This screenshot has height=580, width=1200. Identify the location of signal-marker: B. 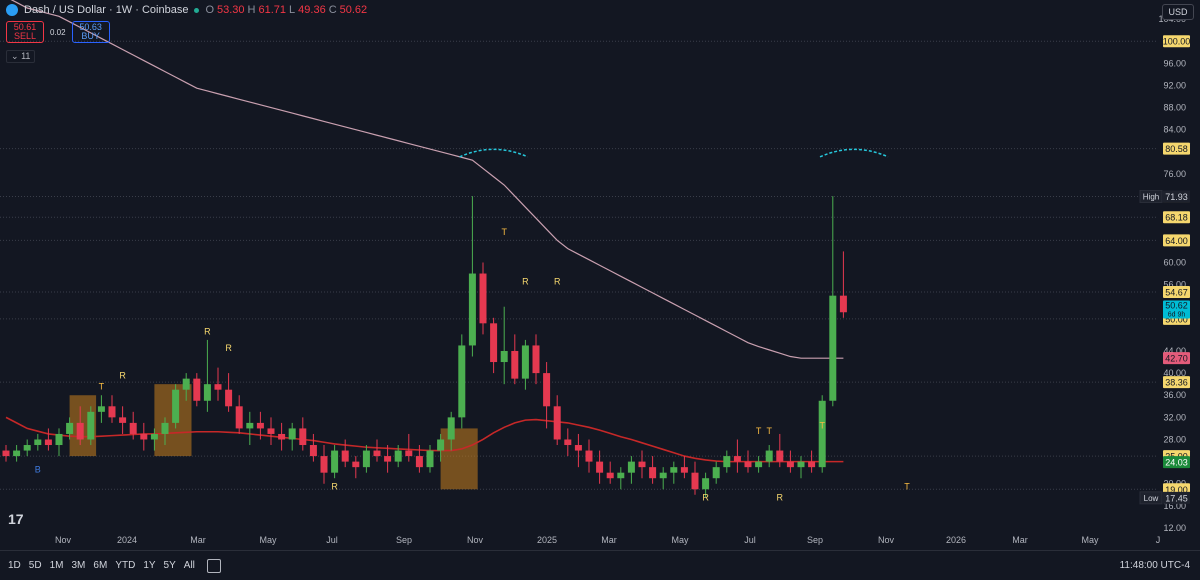
(38, 470).